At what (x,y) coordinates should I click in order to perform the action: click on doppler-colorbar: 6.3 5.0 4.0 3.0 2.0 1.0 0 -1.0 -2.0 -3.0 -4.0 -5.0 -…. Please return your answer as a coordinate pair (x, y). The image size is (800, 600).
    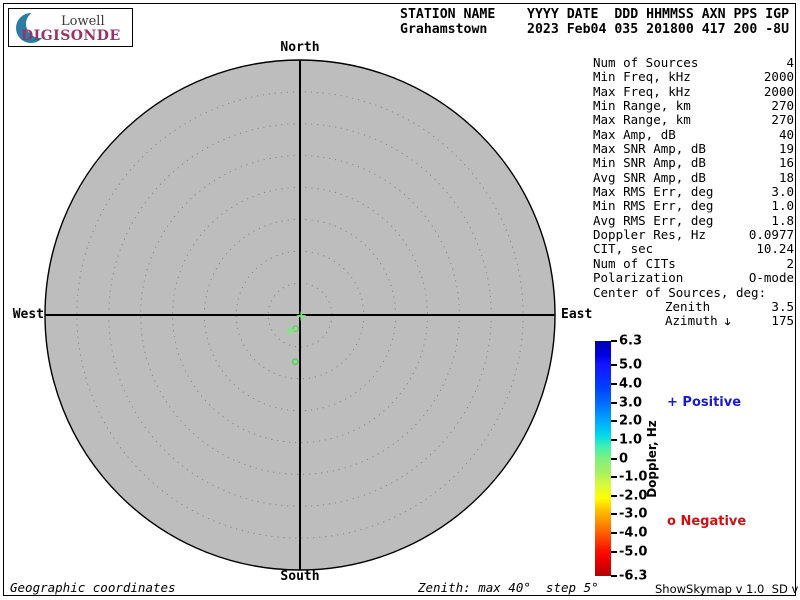
    Looking at the image, I should click on (621, 459).